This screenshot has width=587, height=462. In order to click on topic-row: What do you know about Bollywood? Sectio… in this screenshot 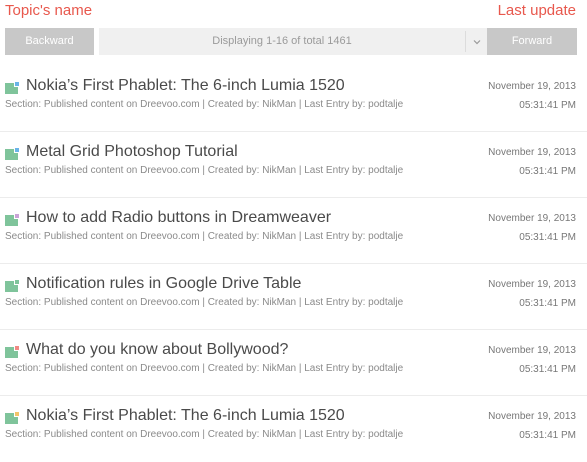, I will do `click(293, 363)`.